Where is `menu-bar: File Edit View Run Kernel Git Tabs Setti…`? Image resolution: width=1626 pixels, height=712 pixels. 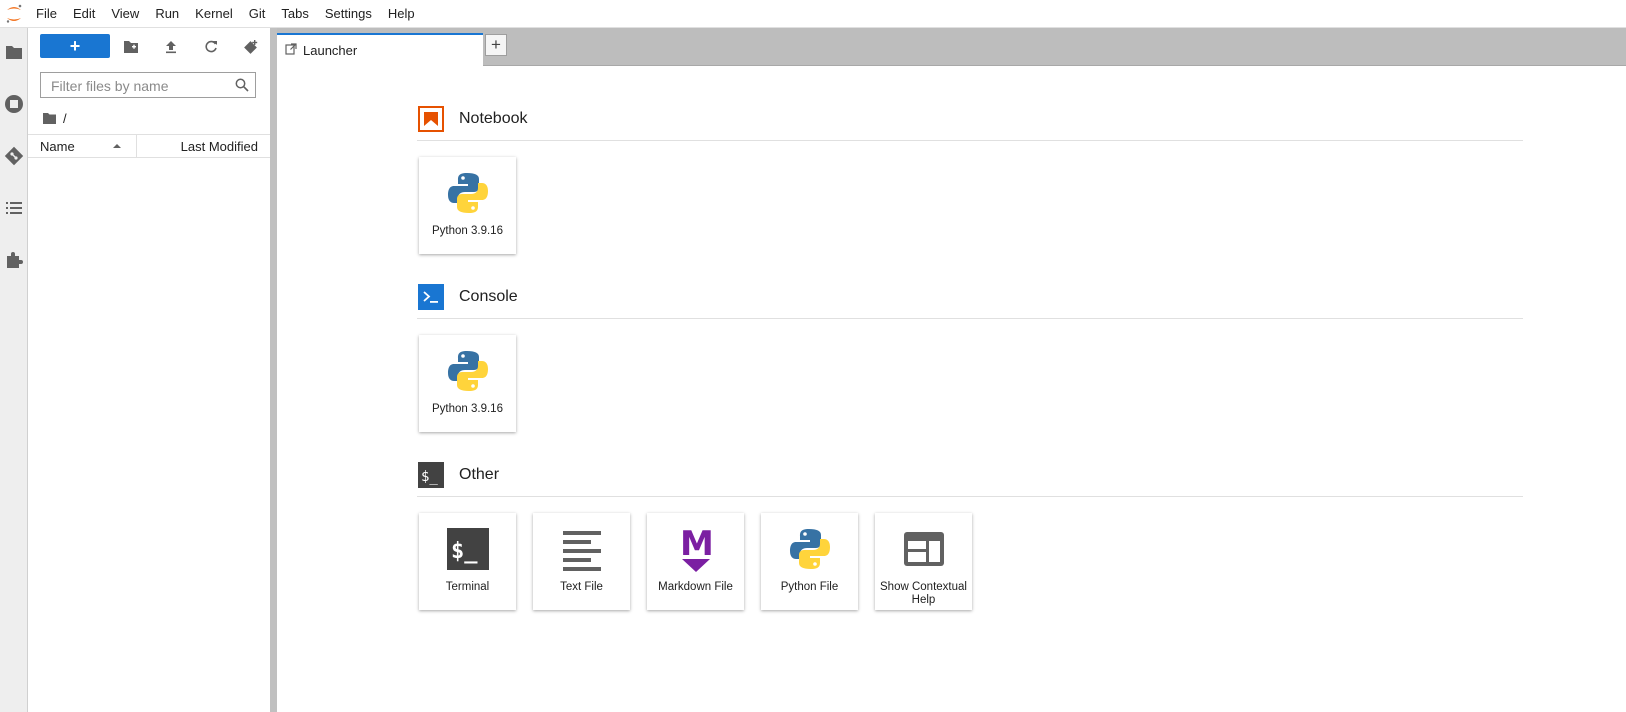 menu-bar: File Edit View Run Kernel Git Tabs Setti… is located at coordinates (813, 14).